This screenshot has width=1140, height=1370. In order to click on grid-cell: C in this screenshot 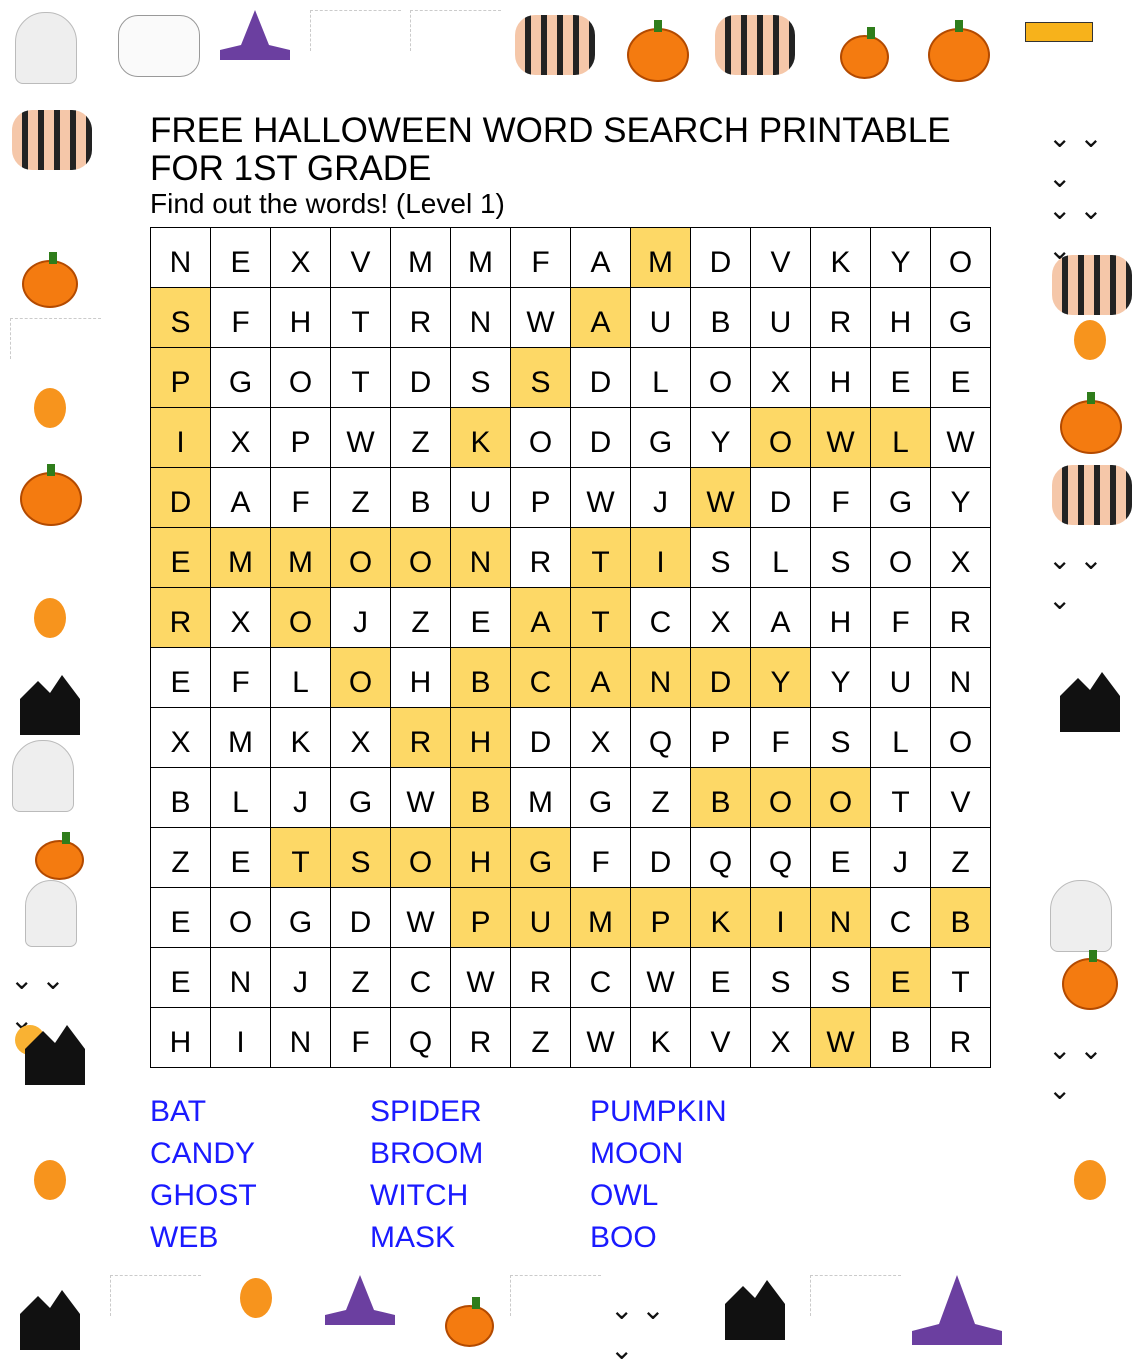, I will do `click(661, 618)`.